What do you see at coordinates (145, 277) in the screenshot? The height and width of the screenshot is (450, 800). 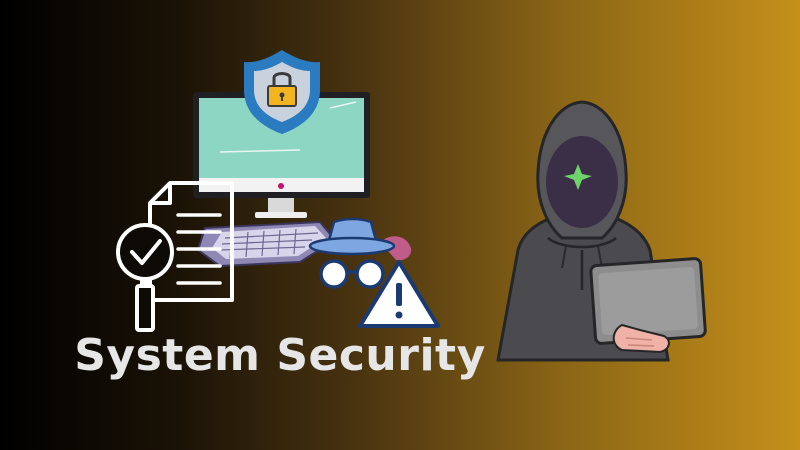 I see `magnifier-icon` at bounding box center [145, 277].